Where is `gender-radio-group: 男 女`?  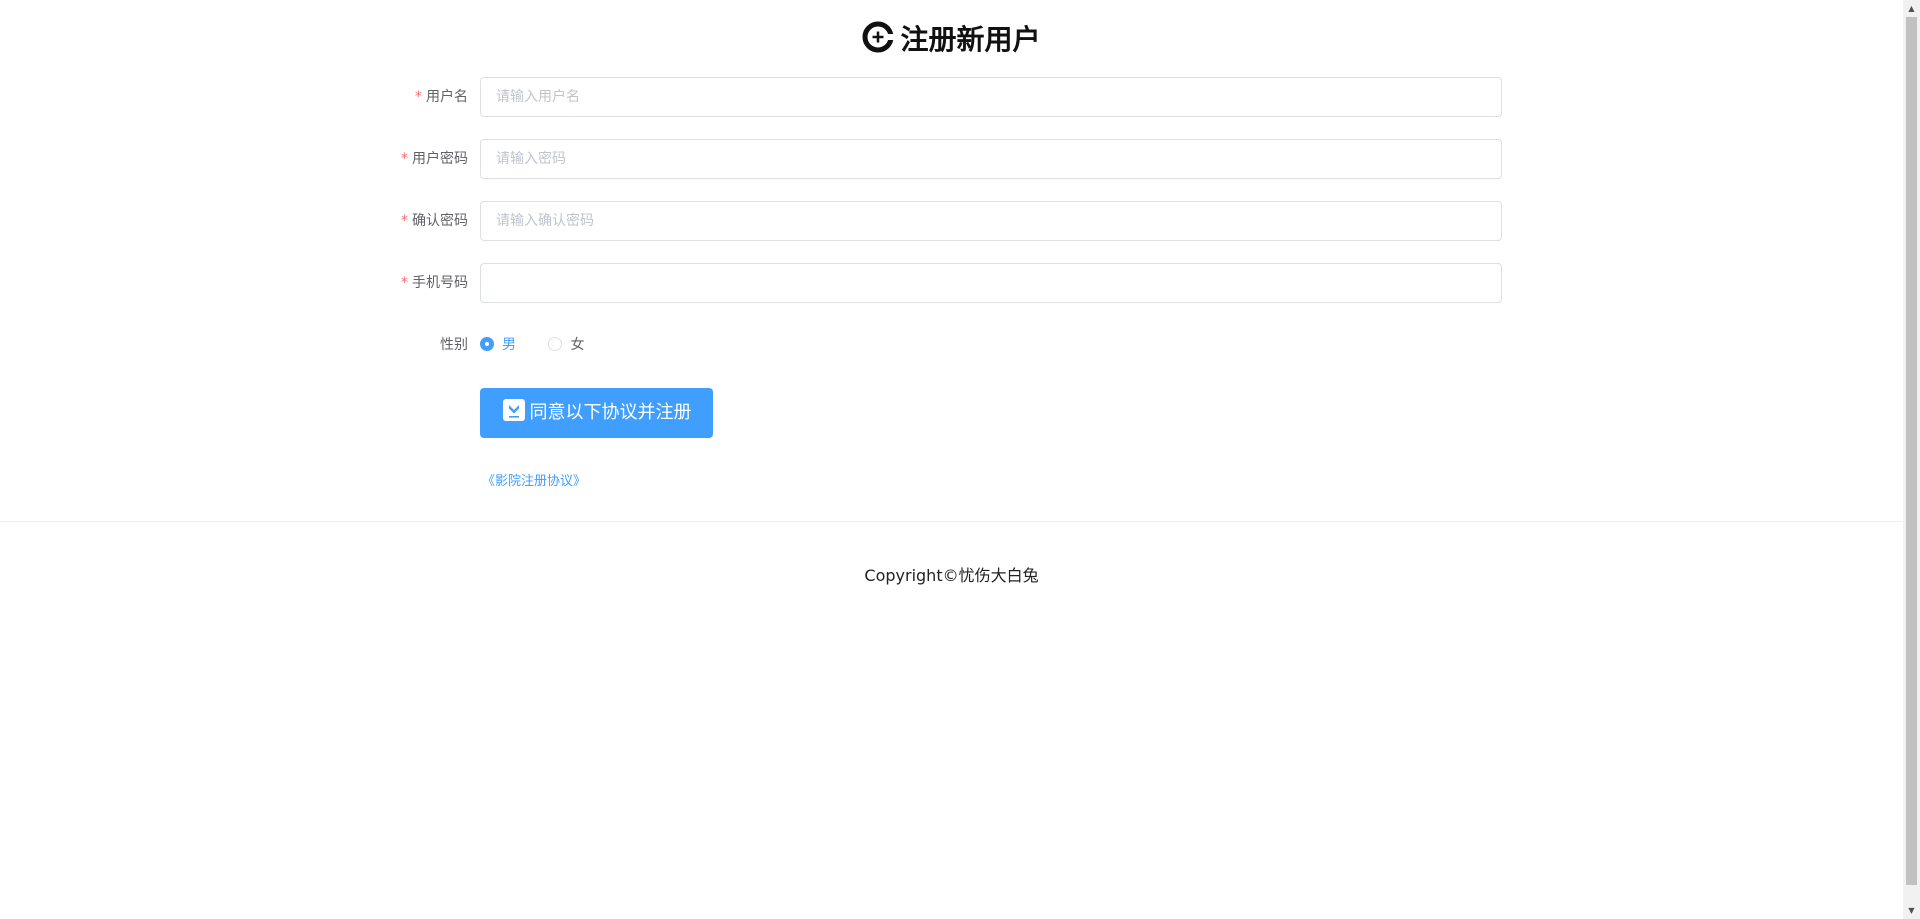 gender-radio-group: 男 女 is located at coordinates (546, 345).